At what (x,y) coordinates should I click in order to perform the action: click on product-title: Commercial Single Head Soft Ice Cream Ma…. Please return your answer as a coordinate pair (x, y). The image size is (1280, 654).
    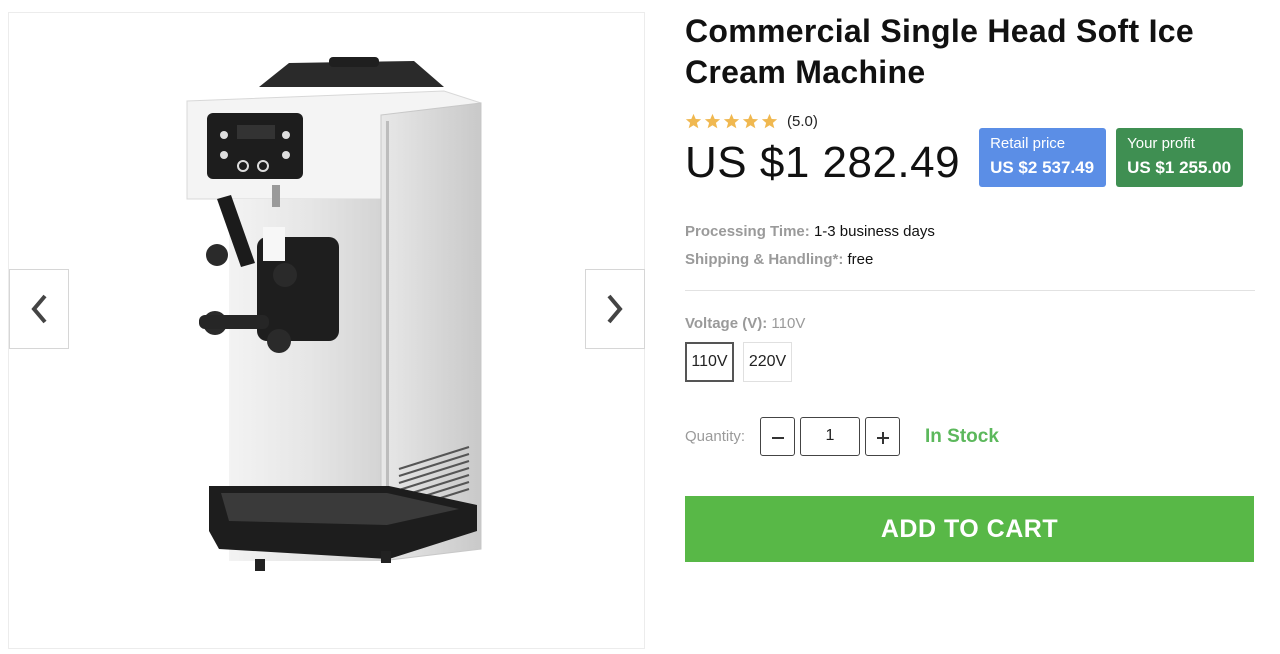
    Looking at the image, I should click on (940, 51).